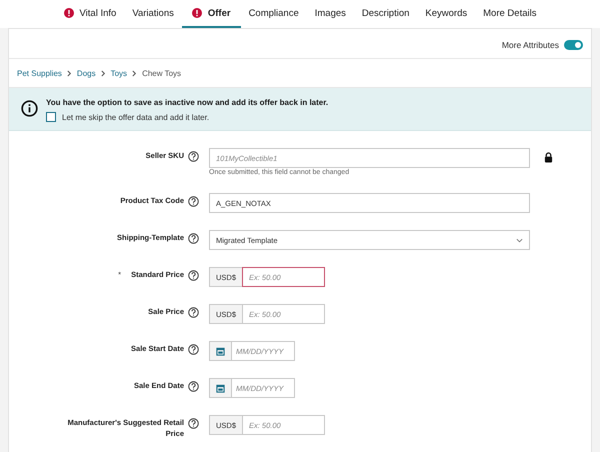 The image size is (600, 452). Describe the element at coordinates (509, 14) in the screenshot. I see `tab: More Details` at that location.